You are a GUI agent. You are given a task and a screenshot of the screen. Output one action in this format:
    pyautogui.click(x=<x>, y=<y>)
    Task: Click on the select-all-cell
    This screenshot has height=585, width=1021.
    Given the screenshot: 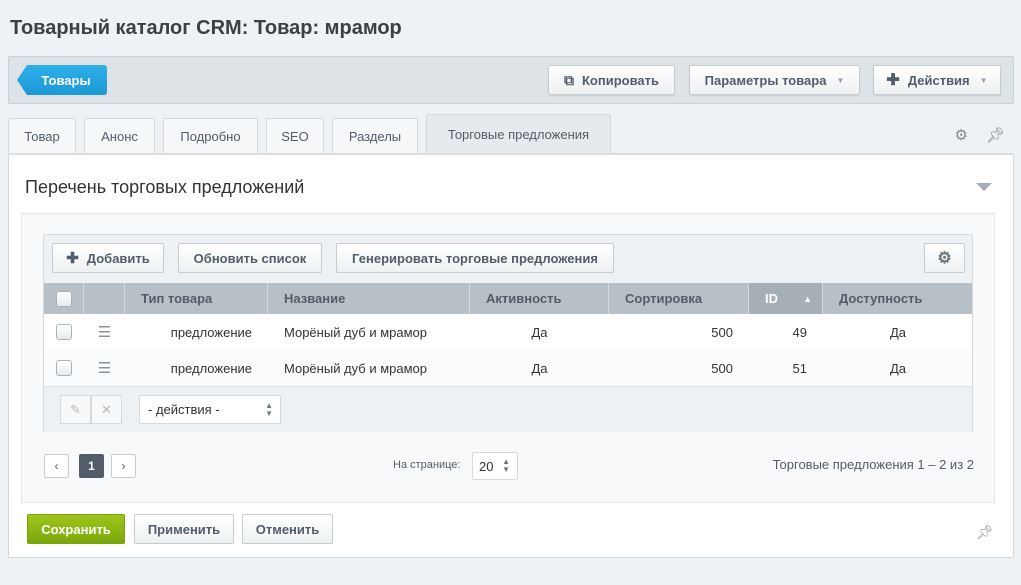 What is the action you would take?
    pyautogui.click(x=64, y=298)
    